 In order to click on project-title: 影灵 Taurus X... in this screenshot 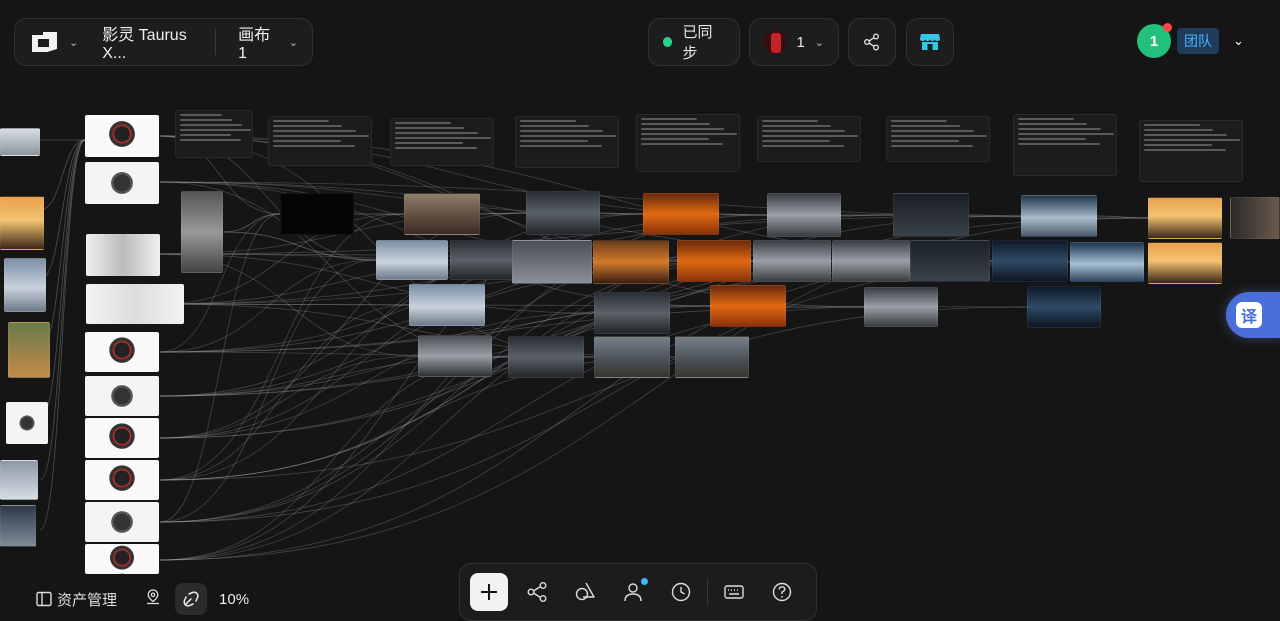, I will do `click(147, 42)`.